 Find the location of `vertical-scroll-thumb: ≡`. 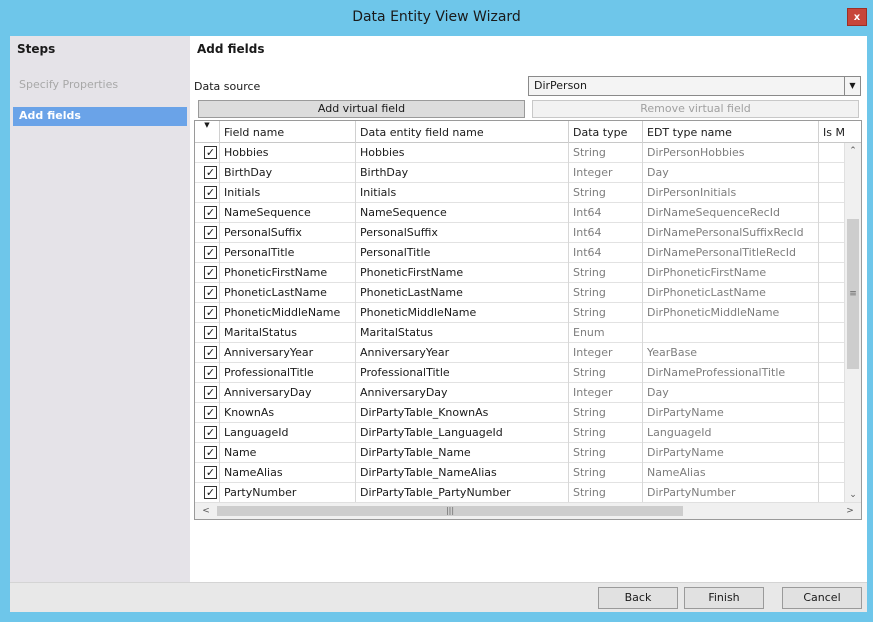

vertical-scroll-thumb: ≡ is located at coordinates (853, 294).